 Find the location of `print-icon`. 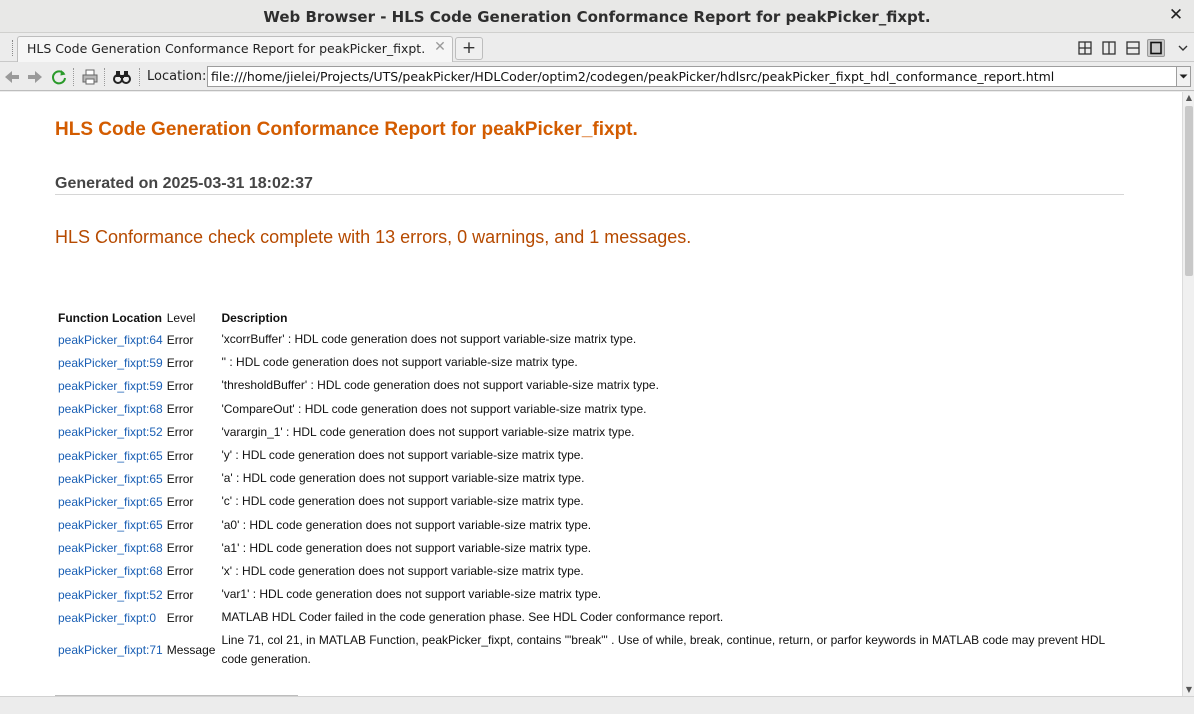

print-icon is located at coordinates (90, 77).